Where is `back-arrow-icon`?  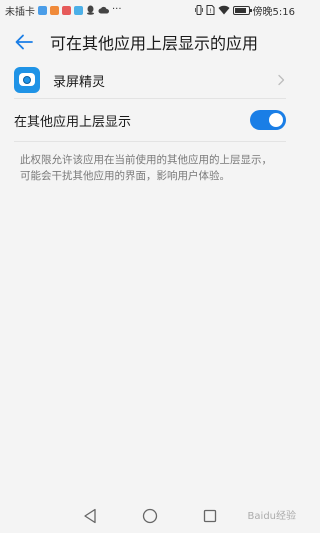 back-arrow-icon is located at coordinates (24, 42).